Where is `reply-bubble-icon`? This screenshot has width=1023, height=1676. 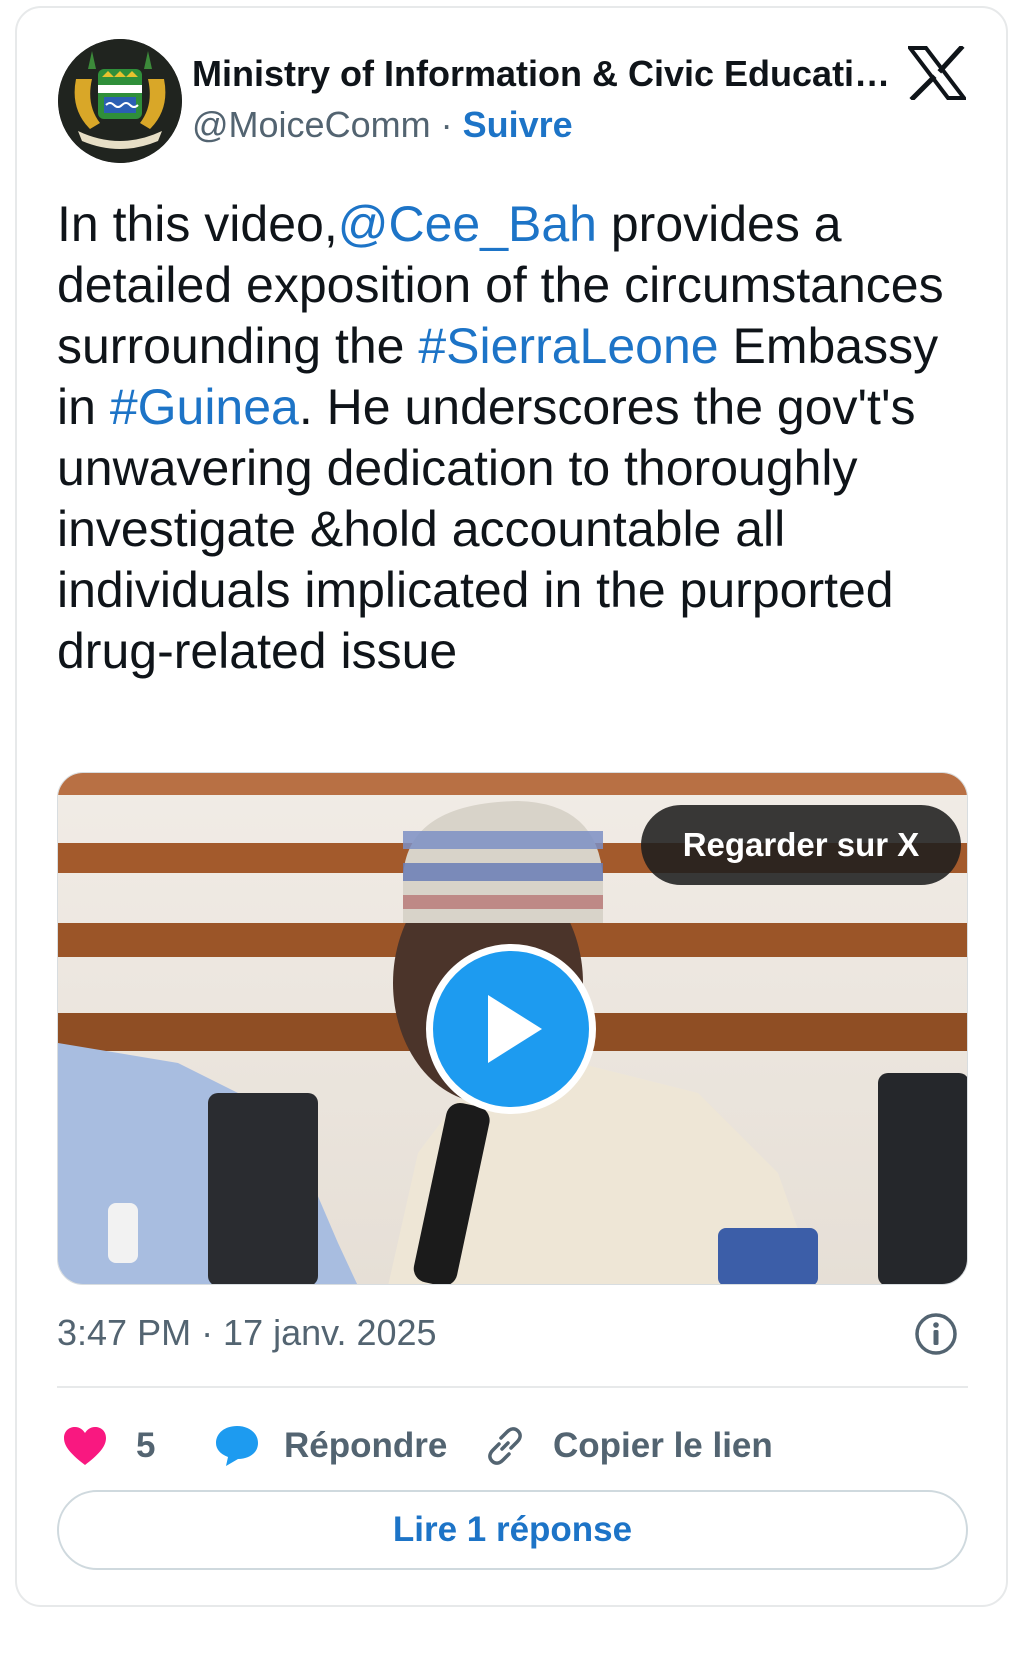 reply-bubble-icon is located at coordinates (237, 1446).